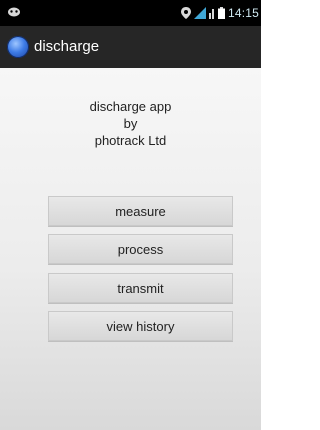 Image resolution: width=320 pixels, height=430 pixels. I want to click on heading-line-3: photrack Ltd, so click(130, 140).